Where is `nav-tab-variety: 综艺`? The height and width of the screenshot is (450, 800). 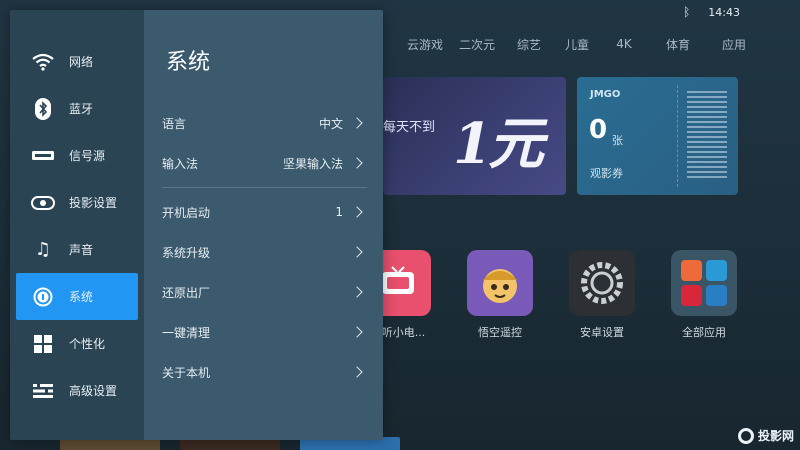 nav-tab-variety: 综艺 is located at coordinates (529, 44).